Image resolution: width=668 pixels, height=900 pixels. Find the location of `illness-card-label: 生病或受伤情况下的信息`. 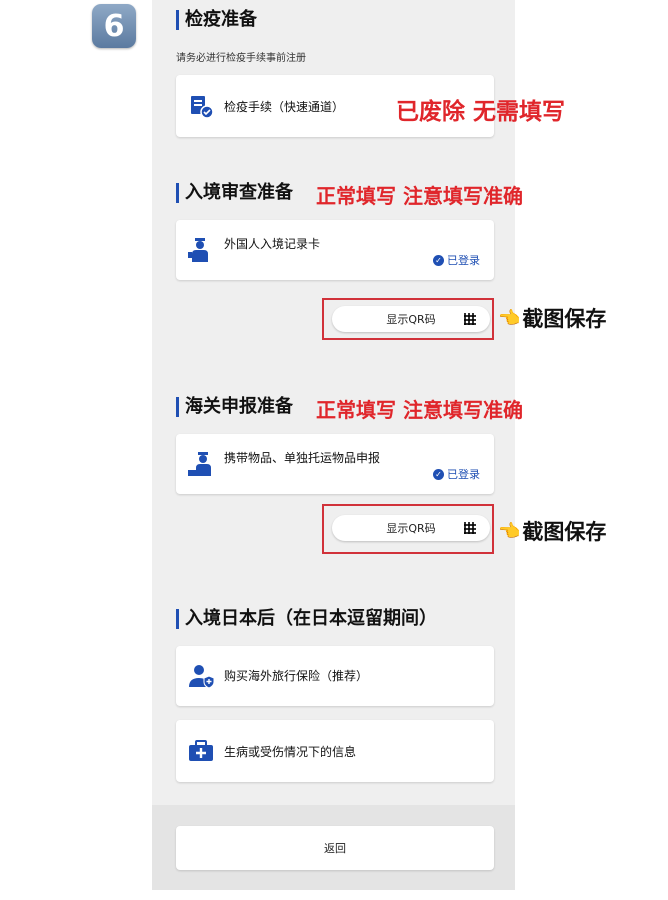

illness-card-label: 生病或受伤情况下的信息 is located at coordinates (290, 752).